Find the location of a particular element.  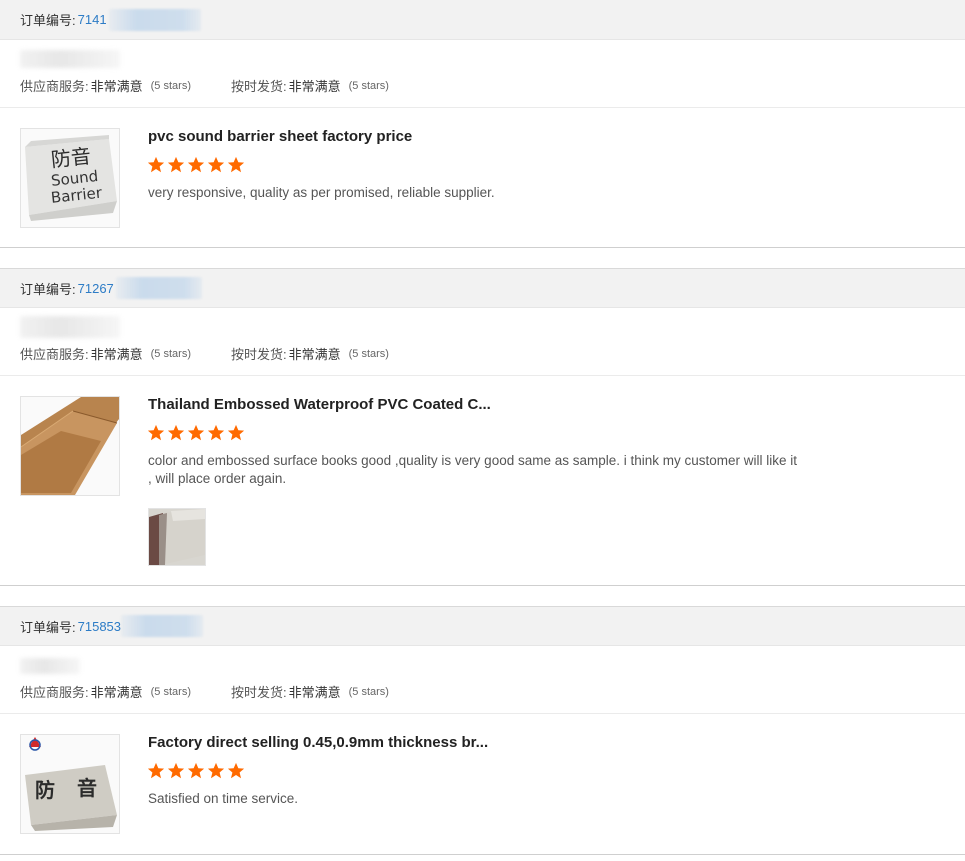

order-header: 订单编号: 715853 is located at coordinates (482, 626).